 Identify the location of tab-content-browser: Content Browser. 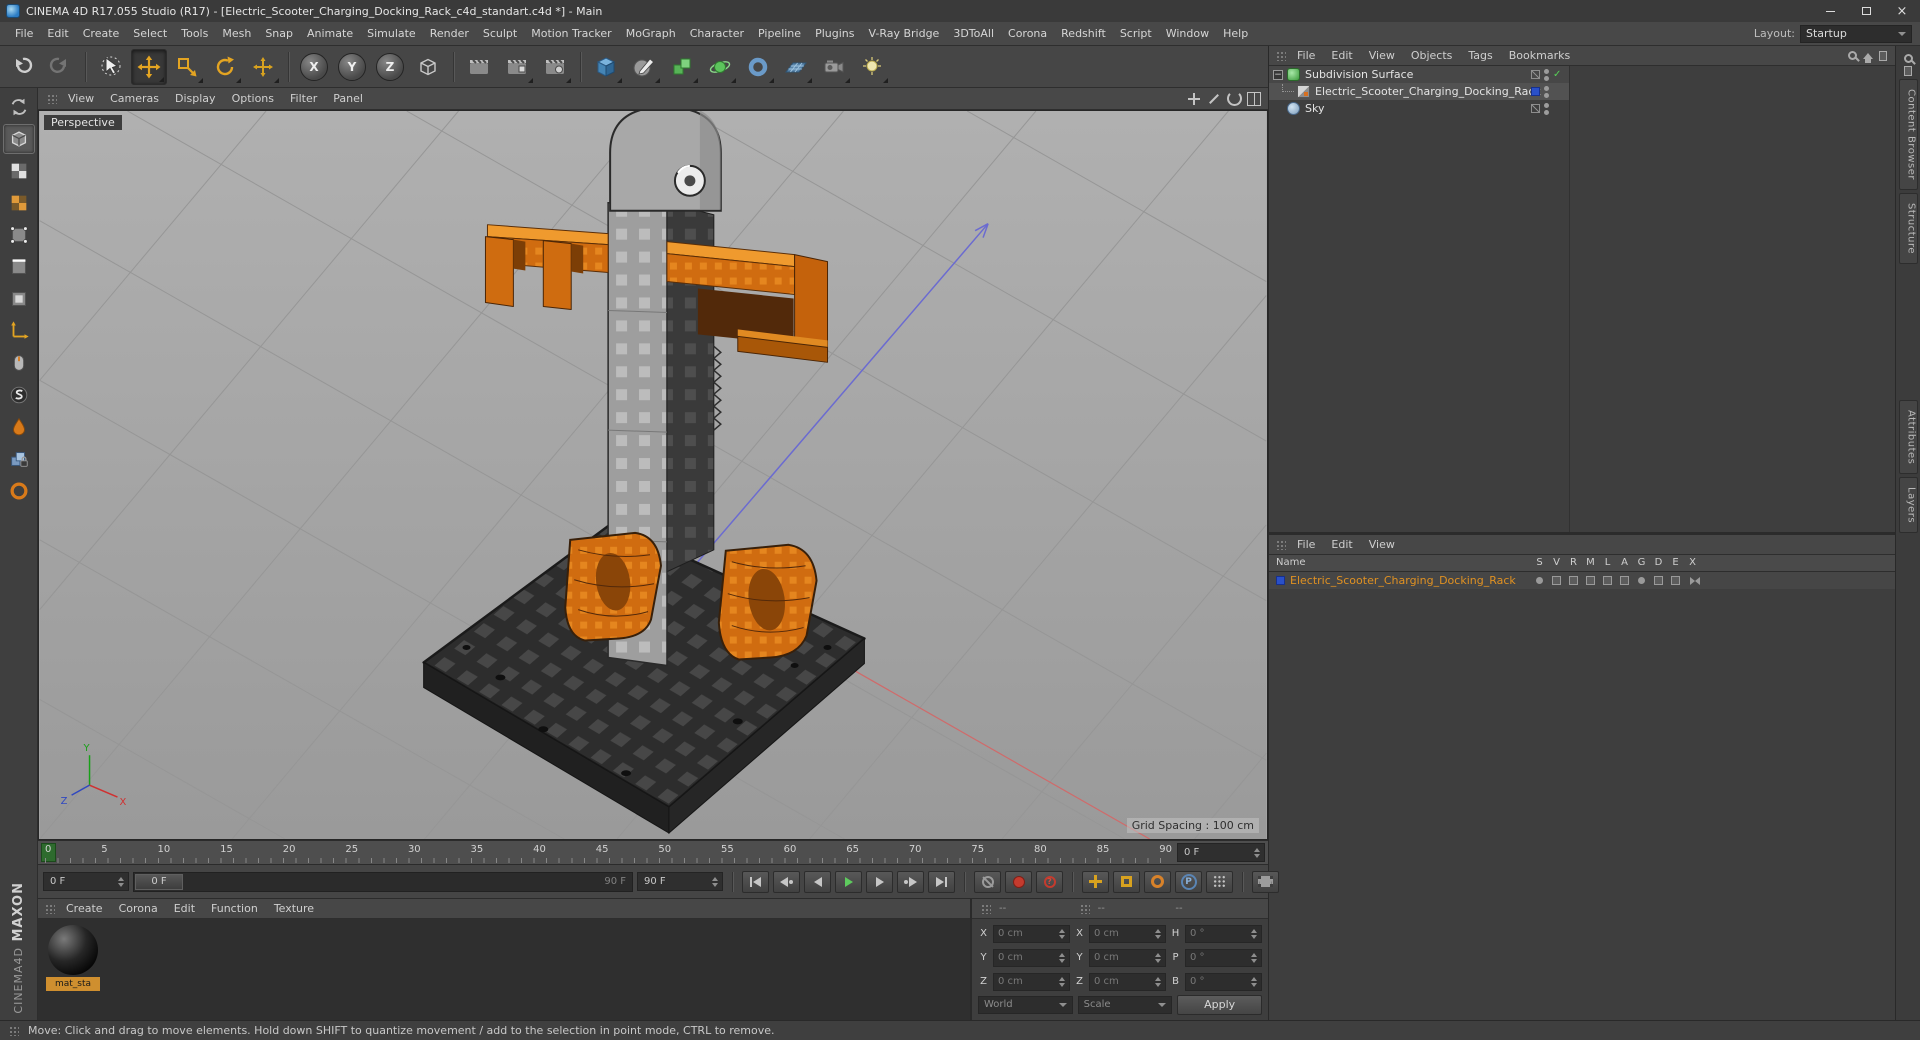
(1908, 134).